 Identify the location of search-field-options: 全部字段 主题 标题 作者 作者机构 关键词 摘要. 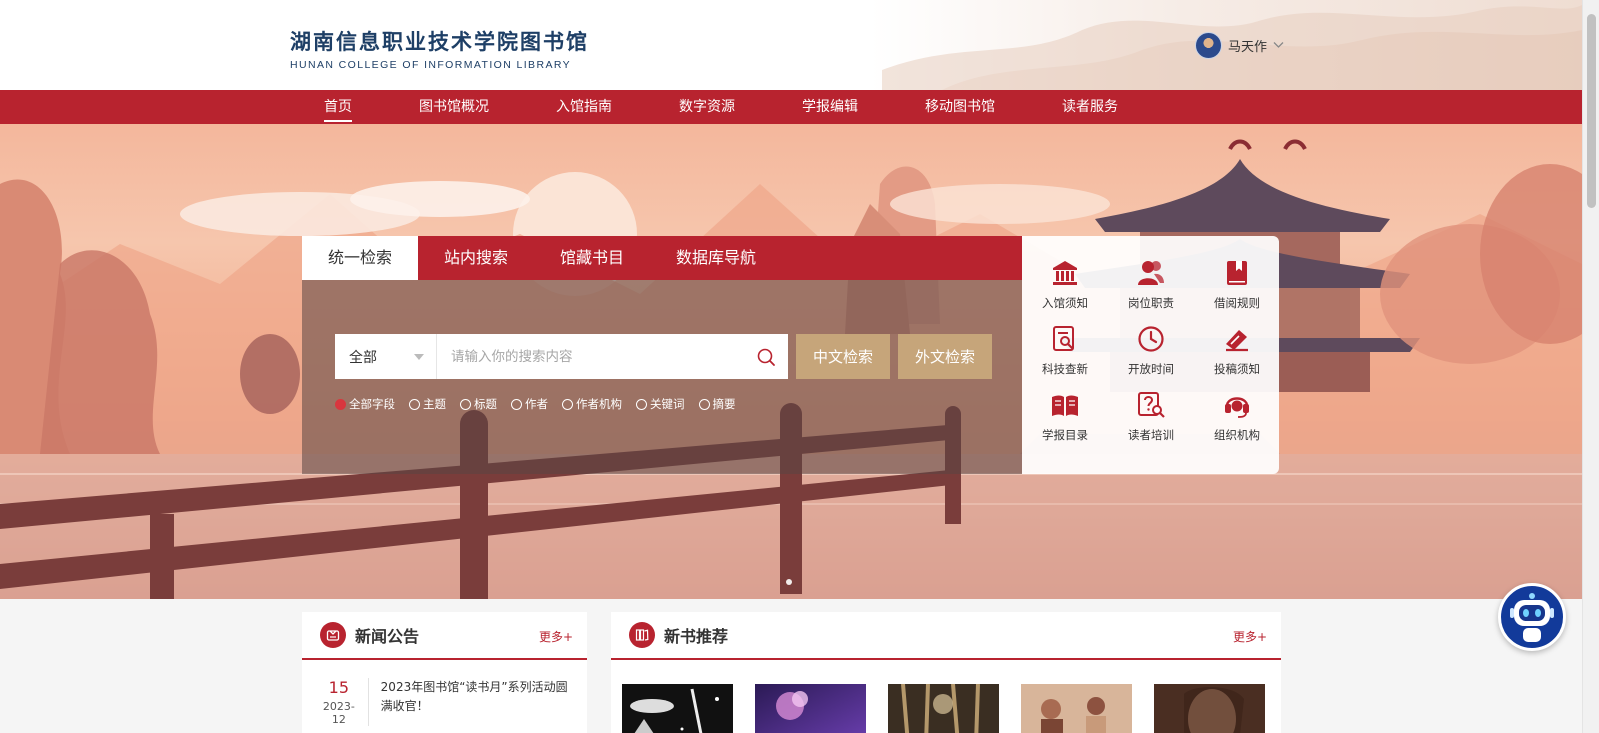
(542, 404).